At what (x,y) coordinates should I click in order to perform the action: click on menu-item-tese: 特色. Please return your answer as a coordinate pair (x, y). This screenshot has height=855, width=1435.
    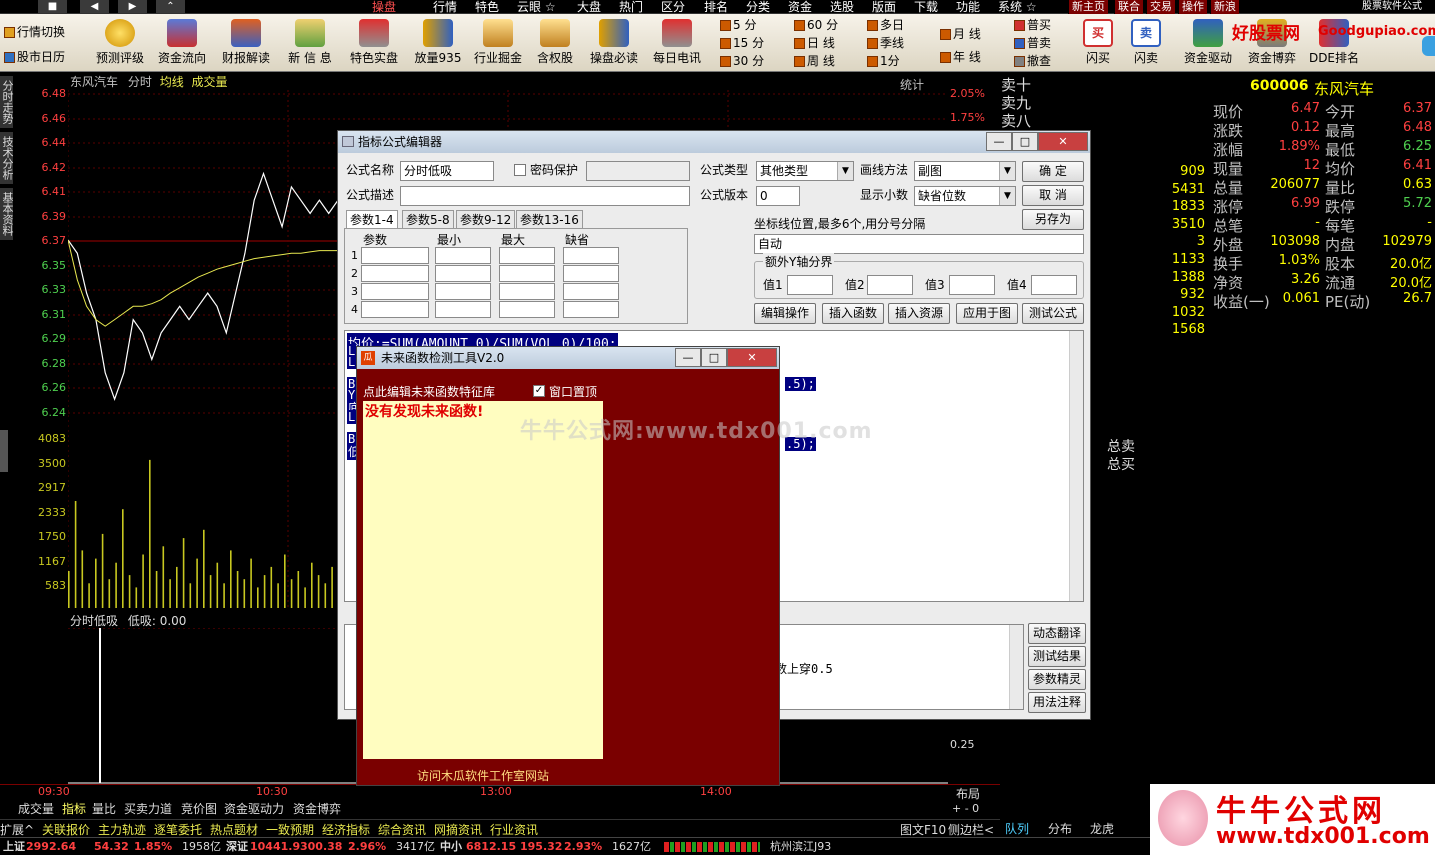
    Looking at the image, I should click on (487, 7).